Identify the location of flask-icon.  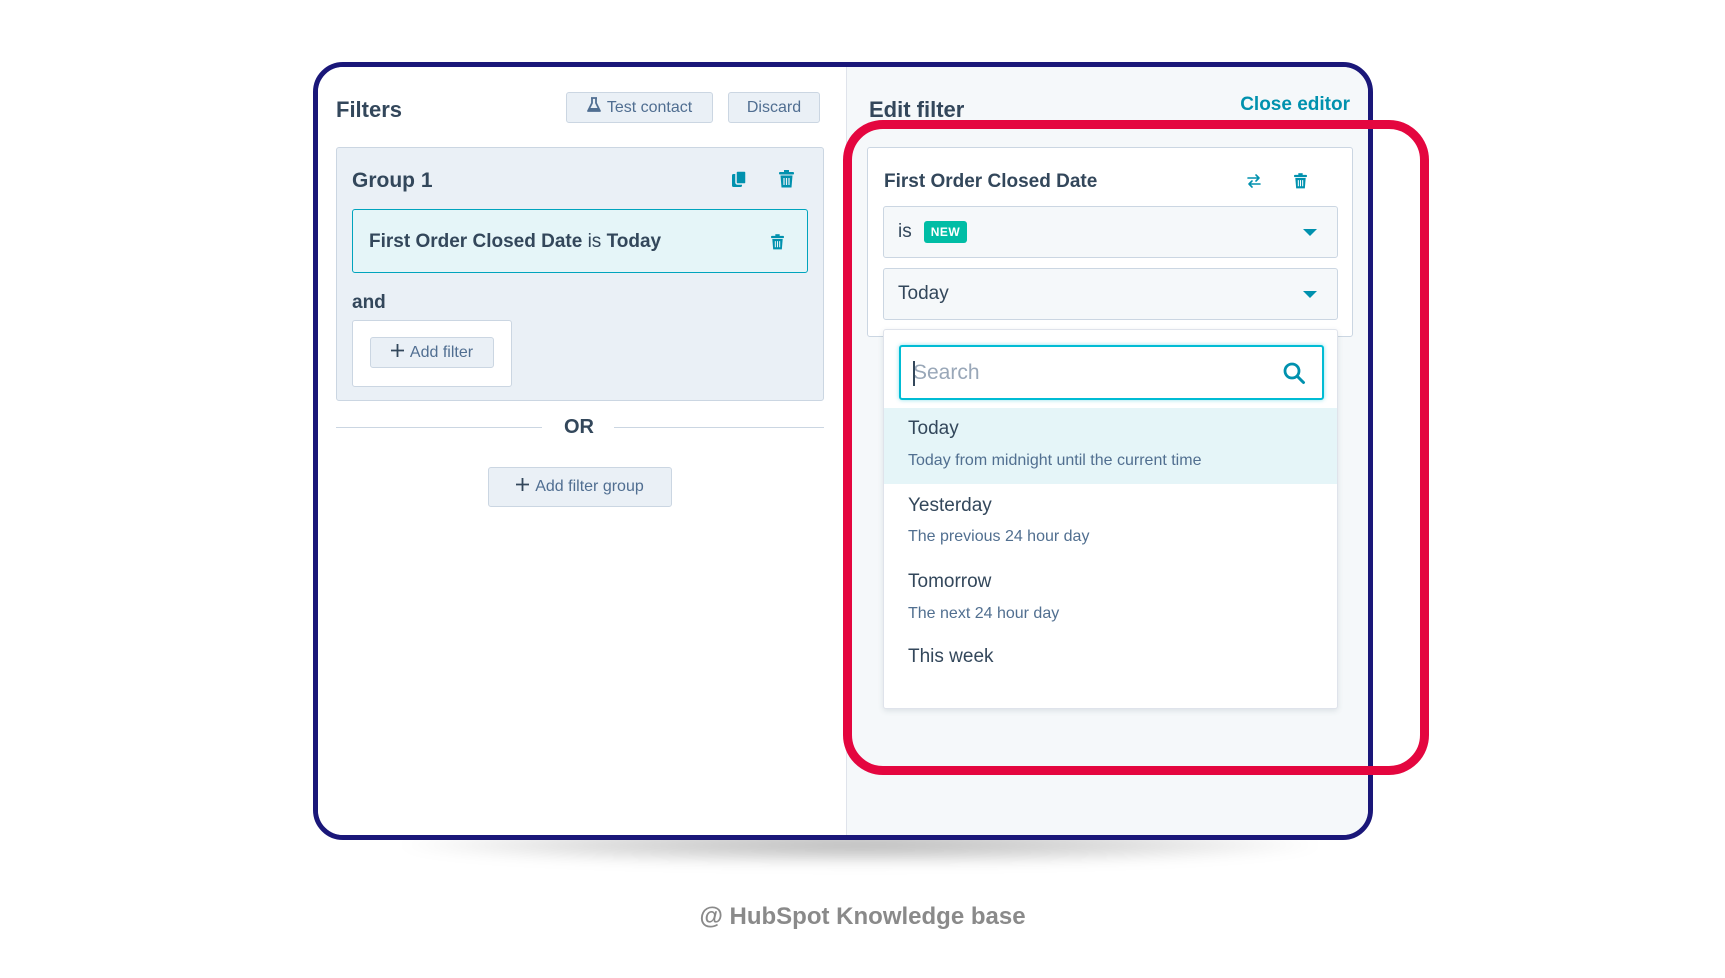
(593, 107).